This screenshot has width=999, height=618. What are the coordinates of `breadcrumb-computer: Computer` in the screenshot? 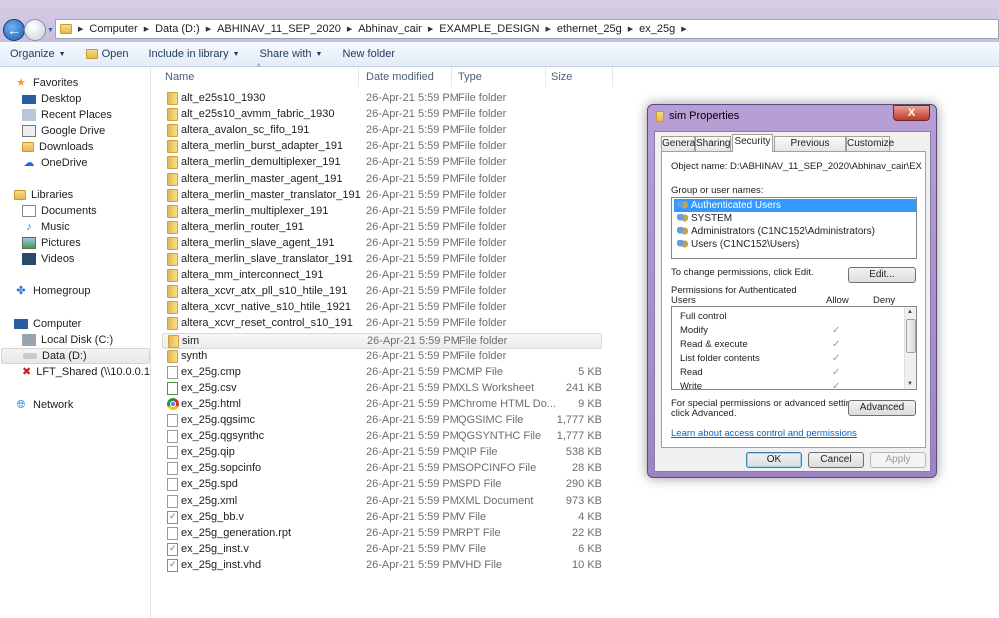 It's located at (113, 29).